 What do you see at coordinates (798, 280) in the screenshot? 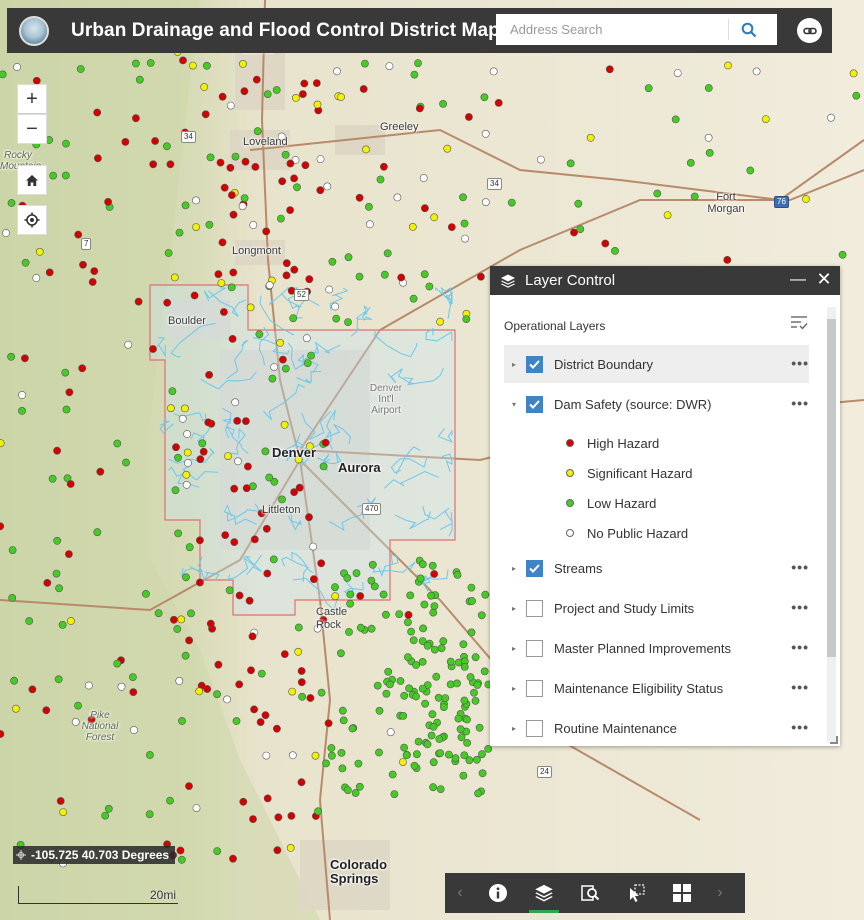
I see `minimize-button: —` at bounding box center [798, 280].